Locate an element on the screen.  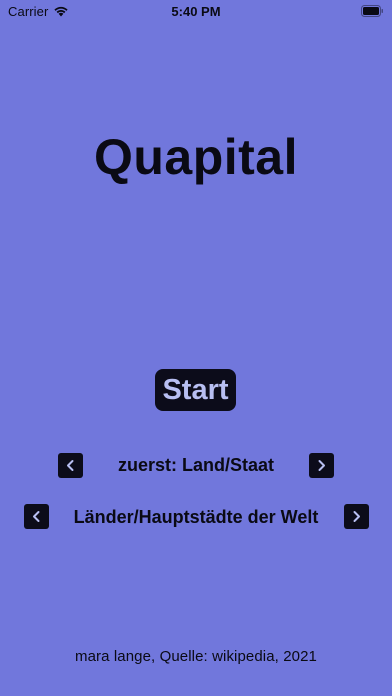
category-next-button is located at coordinates (356, 516).